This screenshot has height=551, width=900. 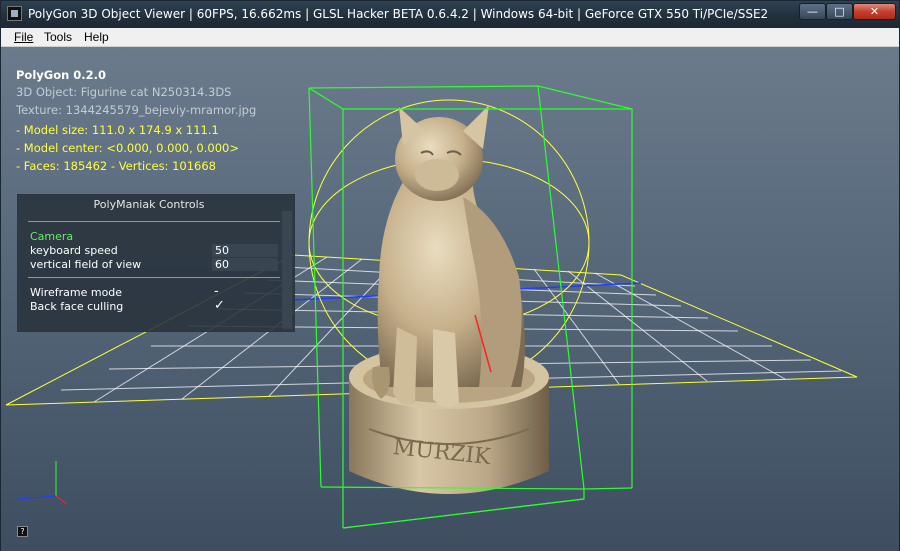 I want to click on fov-field: 60, so click(x=245, y=264).